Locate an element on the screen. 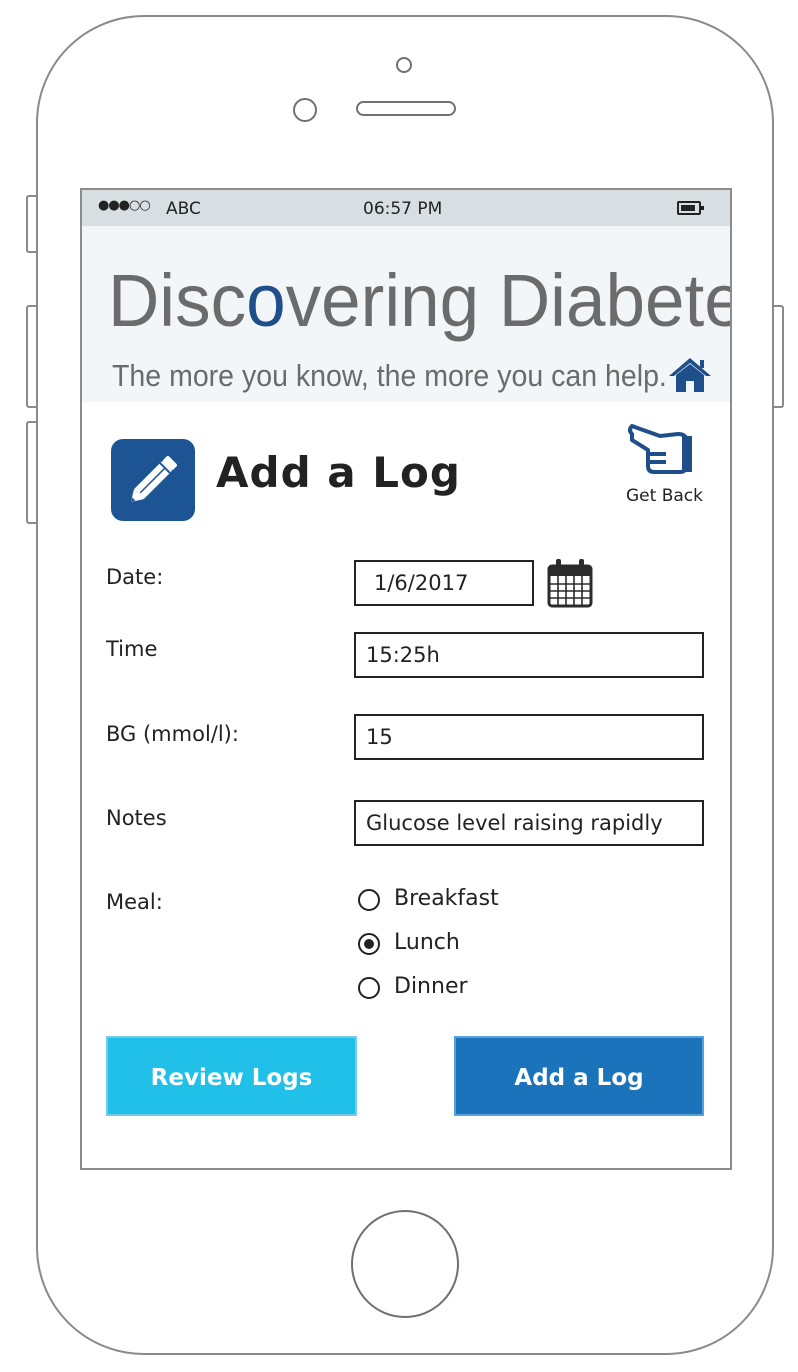 Image resolution: width=798 pixels, height=1372 pixels. status-bar: ●●●○○ ABC 06:57 PM is located at coordinates (406, 208).